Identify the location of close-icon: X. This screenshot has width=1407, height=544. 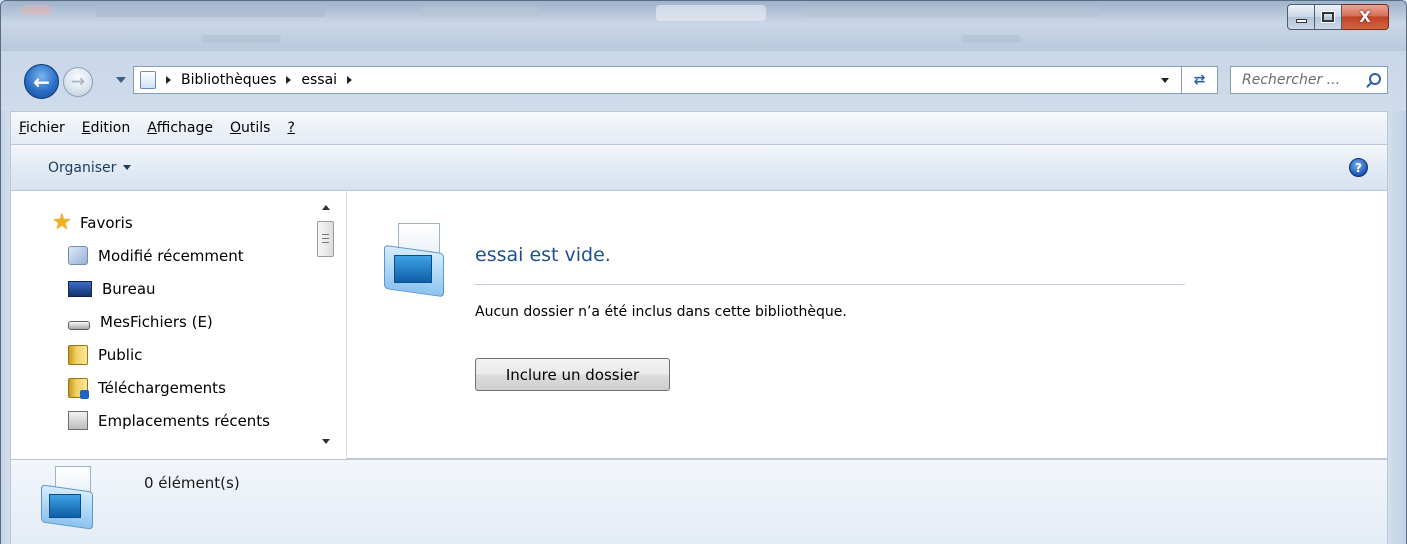
(1365, 17).